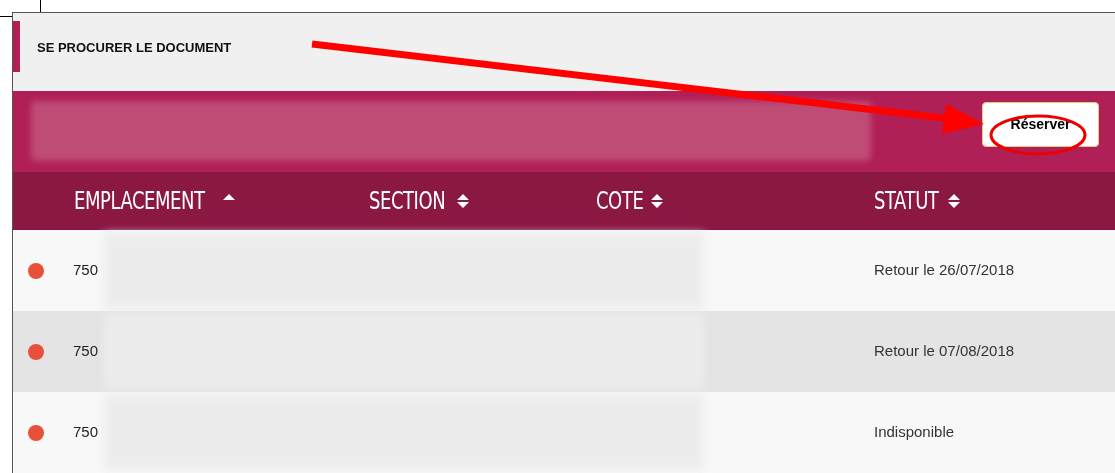  Describe the element at coordinates (906, 201) in the screenshot. I see `column-header: STATUT` at that location.